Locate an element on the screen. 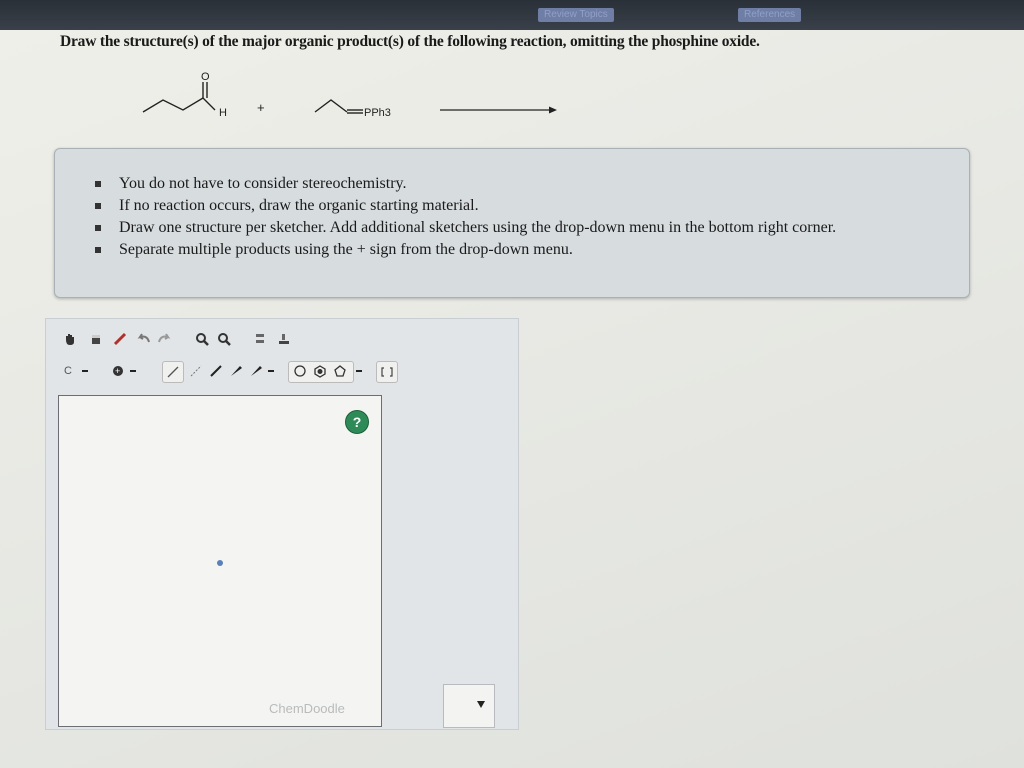 Image resolution: width=1024 pixels, height=768 pixels. hydrogen-label: H is located at coordinates (223, 113).